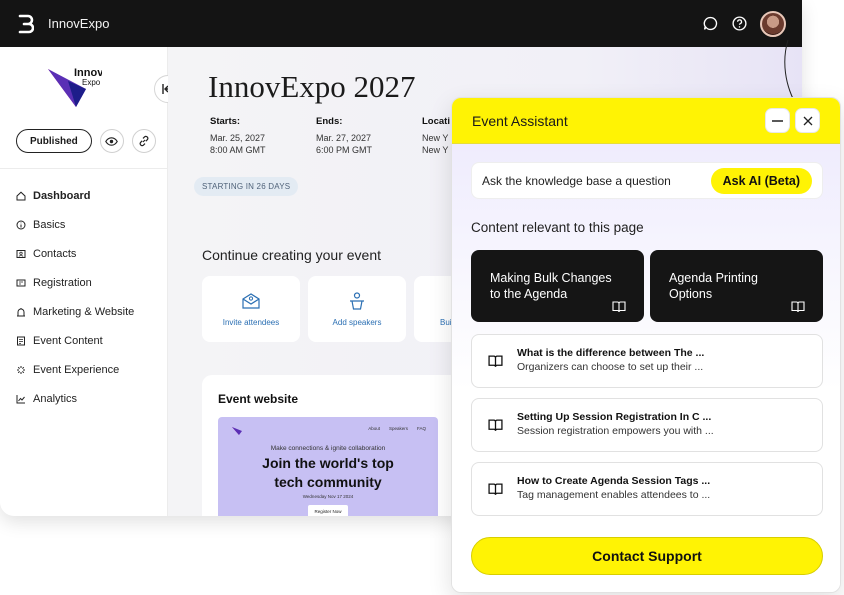 This screenshot has height=595, width=844. Describe the element at coordinates (21, 224) in the screenshot. I see `info-icon` at that location.